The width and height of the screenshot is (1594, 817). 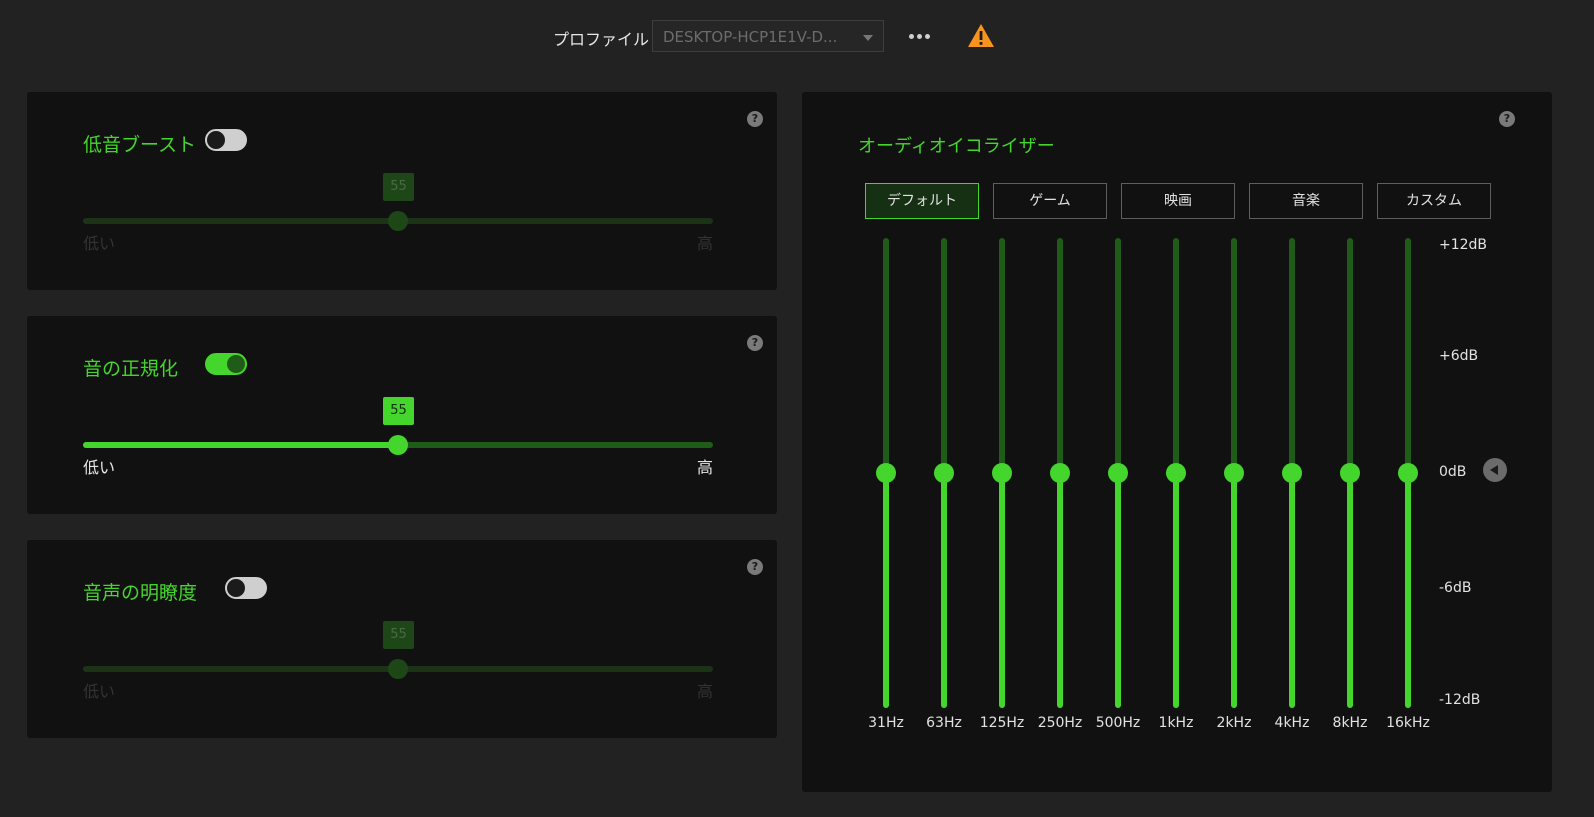 What do you see at coordinates (1408, 723) in the screenshot?
I see `eq-band-label: 16kHz` at bounding box center [1408, 723].